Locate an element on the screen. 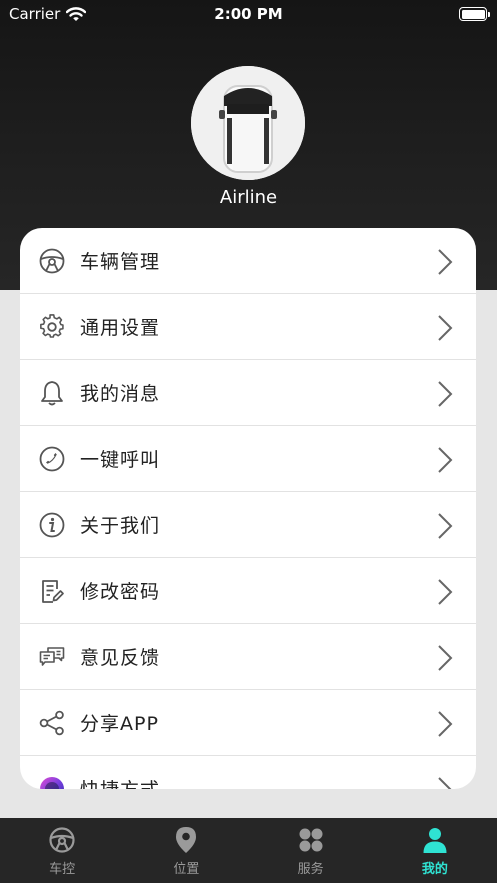 Image resolution: width=497 pixels, height=883 pixels. status-bar: Carrier 2:00 PM is located at coordinates (248, 15).